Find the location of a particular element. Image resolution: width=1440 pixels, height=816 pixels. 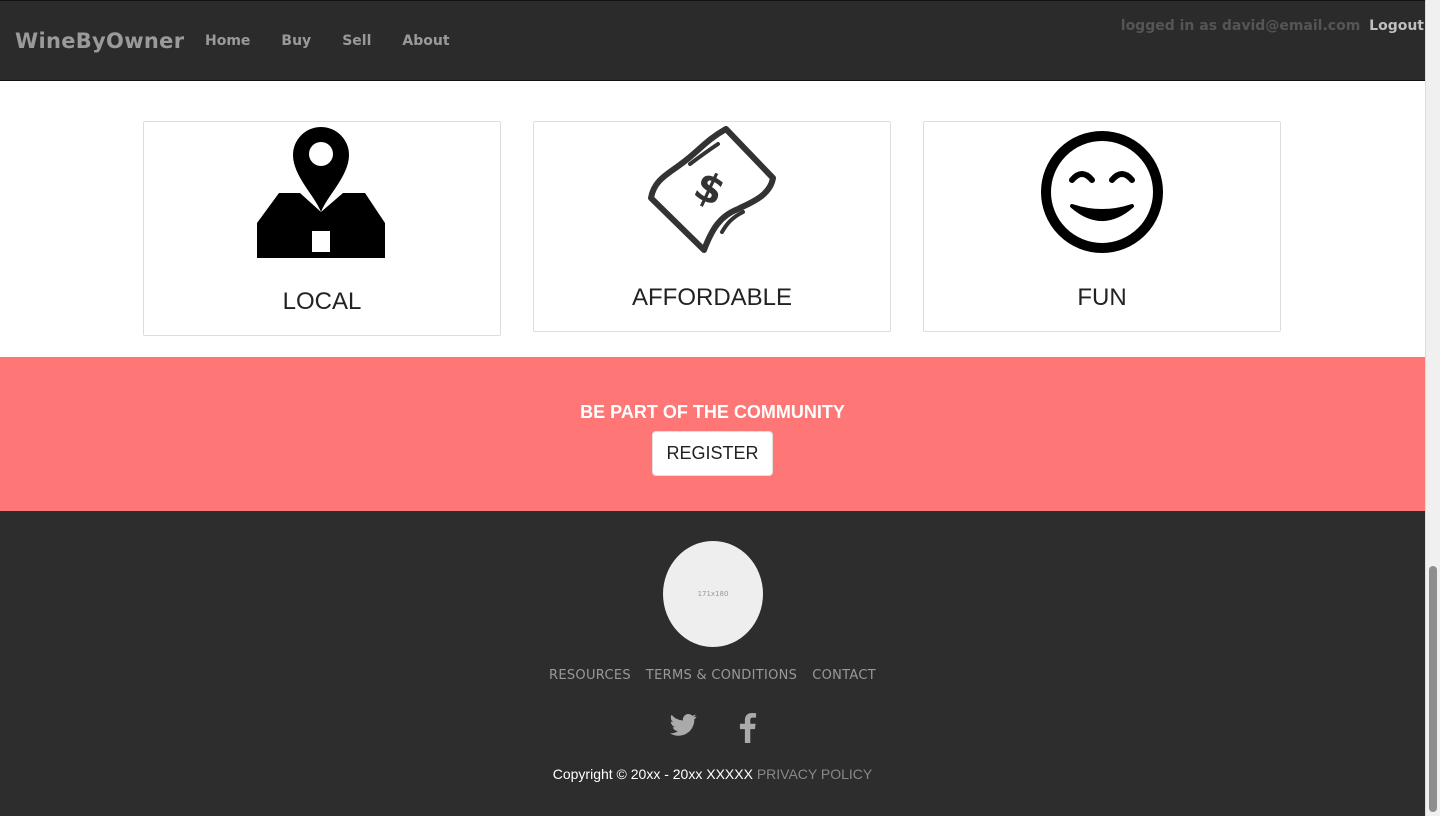

feature-title-local: LOCAL is located at coordinates (322, 301).